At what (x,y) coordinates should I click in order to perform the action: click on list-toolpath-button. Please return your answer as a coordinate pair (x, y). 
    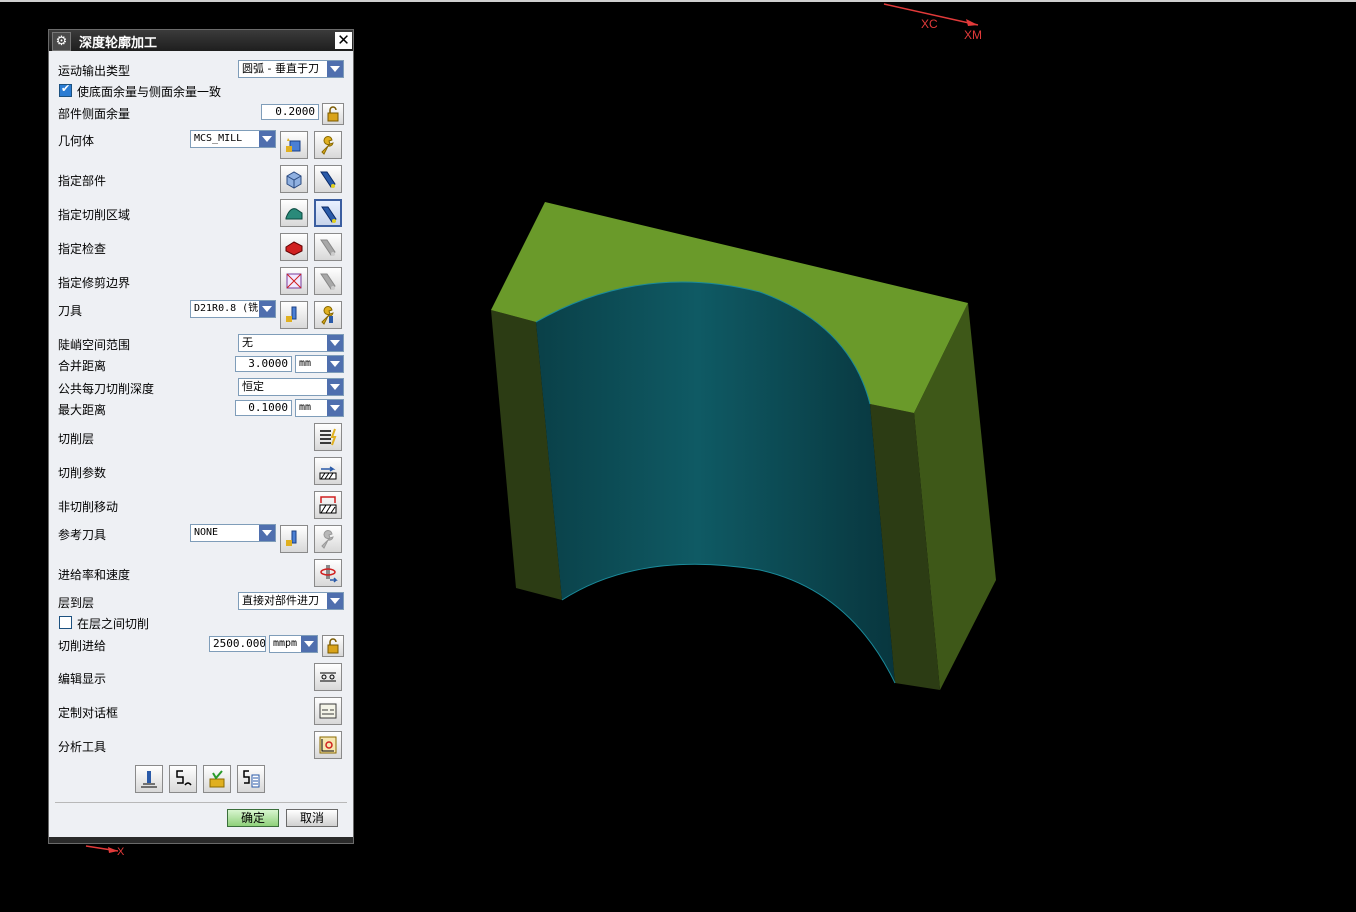
    Looking at the image, I should click on (251, 779).